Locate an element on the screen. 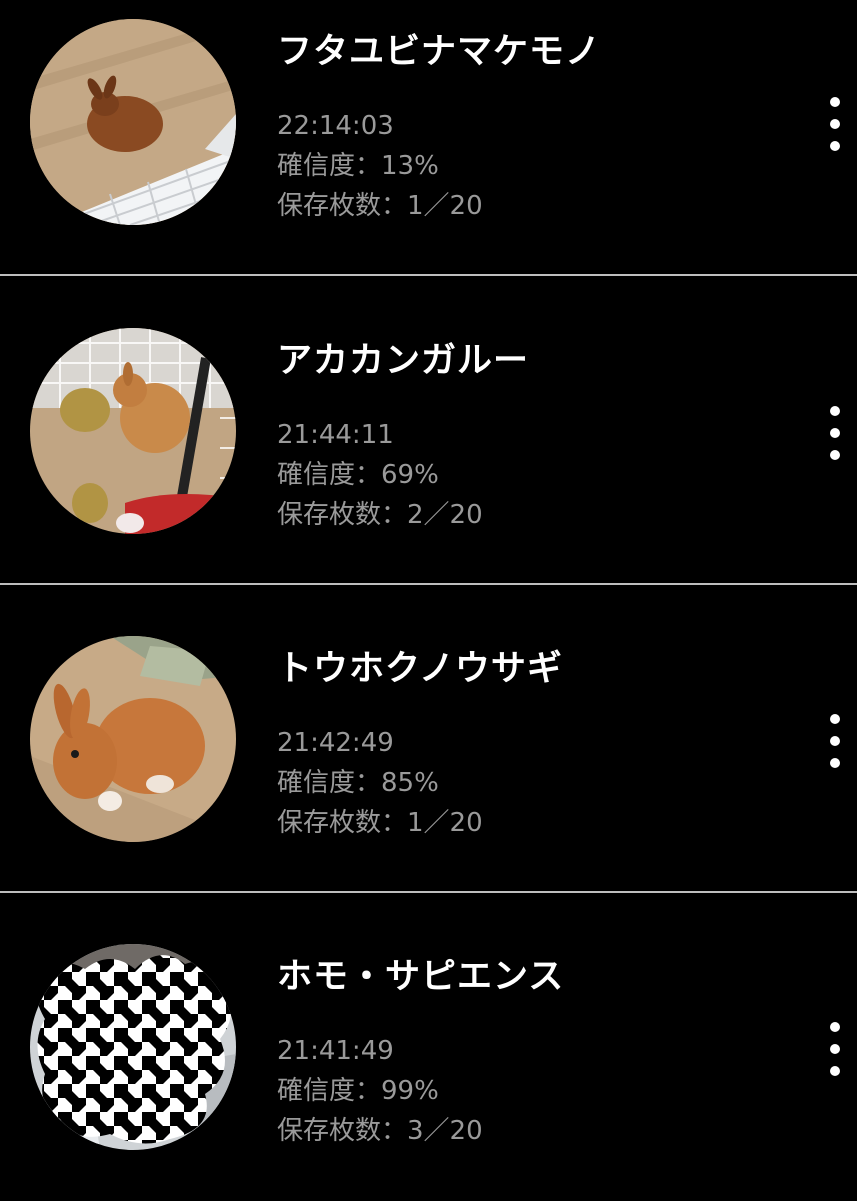 Image resolution: width=857 pixels, height=1201 pixels. result-details: 21:41:49 確信度：99% 保存枚数：3／20 is located at coordinates (380, 1091).